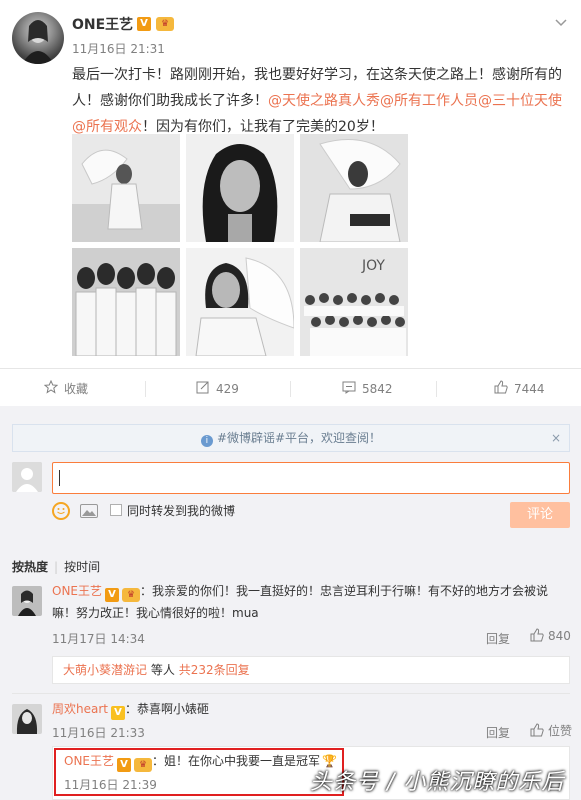 The height and width of the screenshot is (800, 581). Describe the element at coordinates (349, 390) in the screenshot. I see `comment-icon` at that location.